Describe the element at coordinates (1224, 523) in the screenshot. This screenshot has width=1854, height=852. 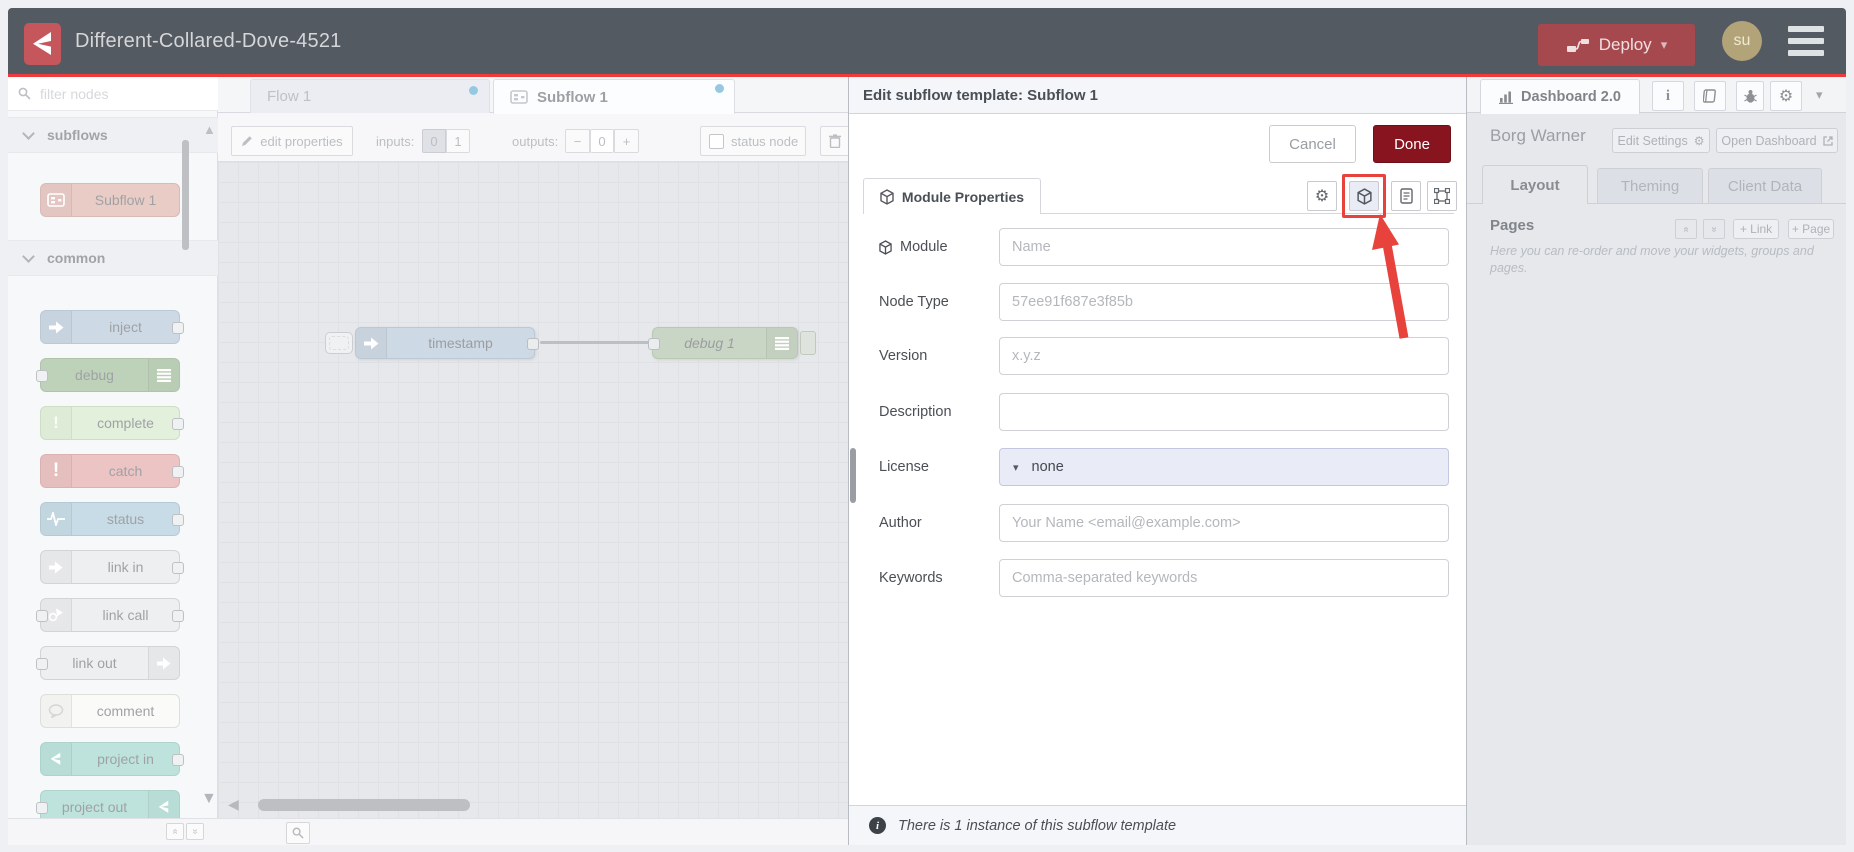
I see `author-input` at that location.